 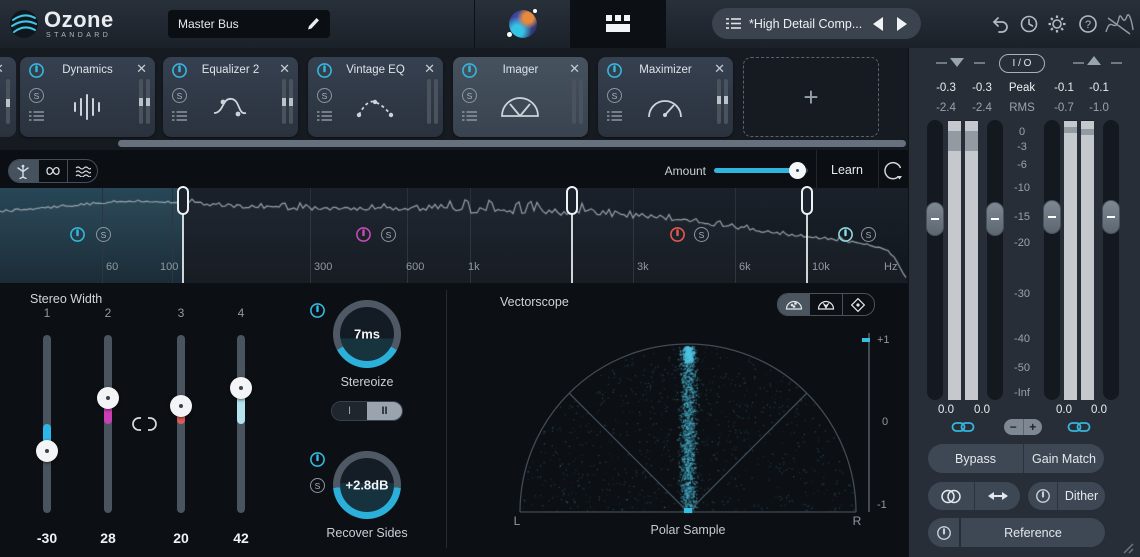 I want to click on reference-button: Reference, so click(x=1033, y=532).